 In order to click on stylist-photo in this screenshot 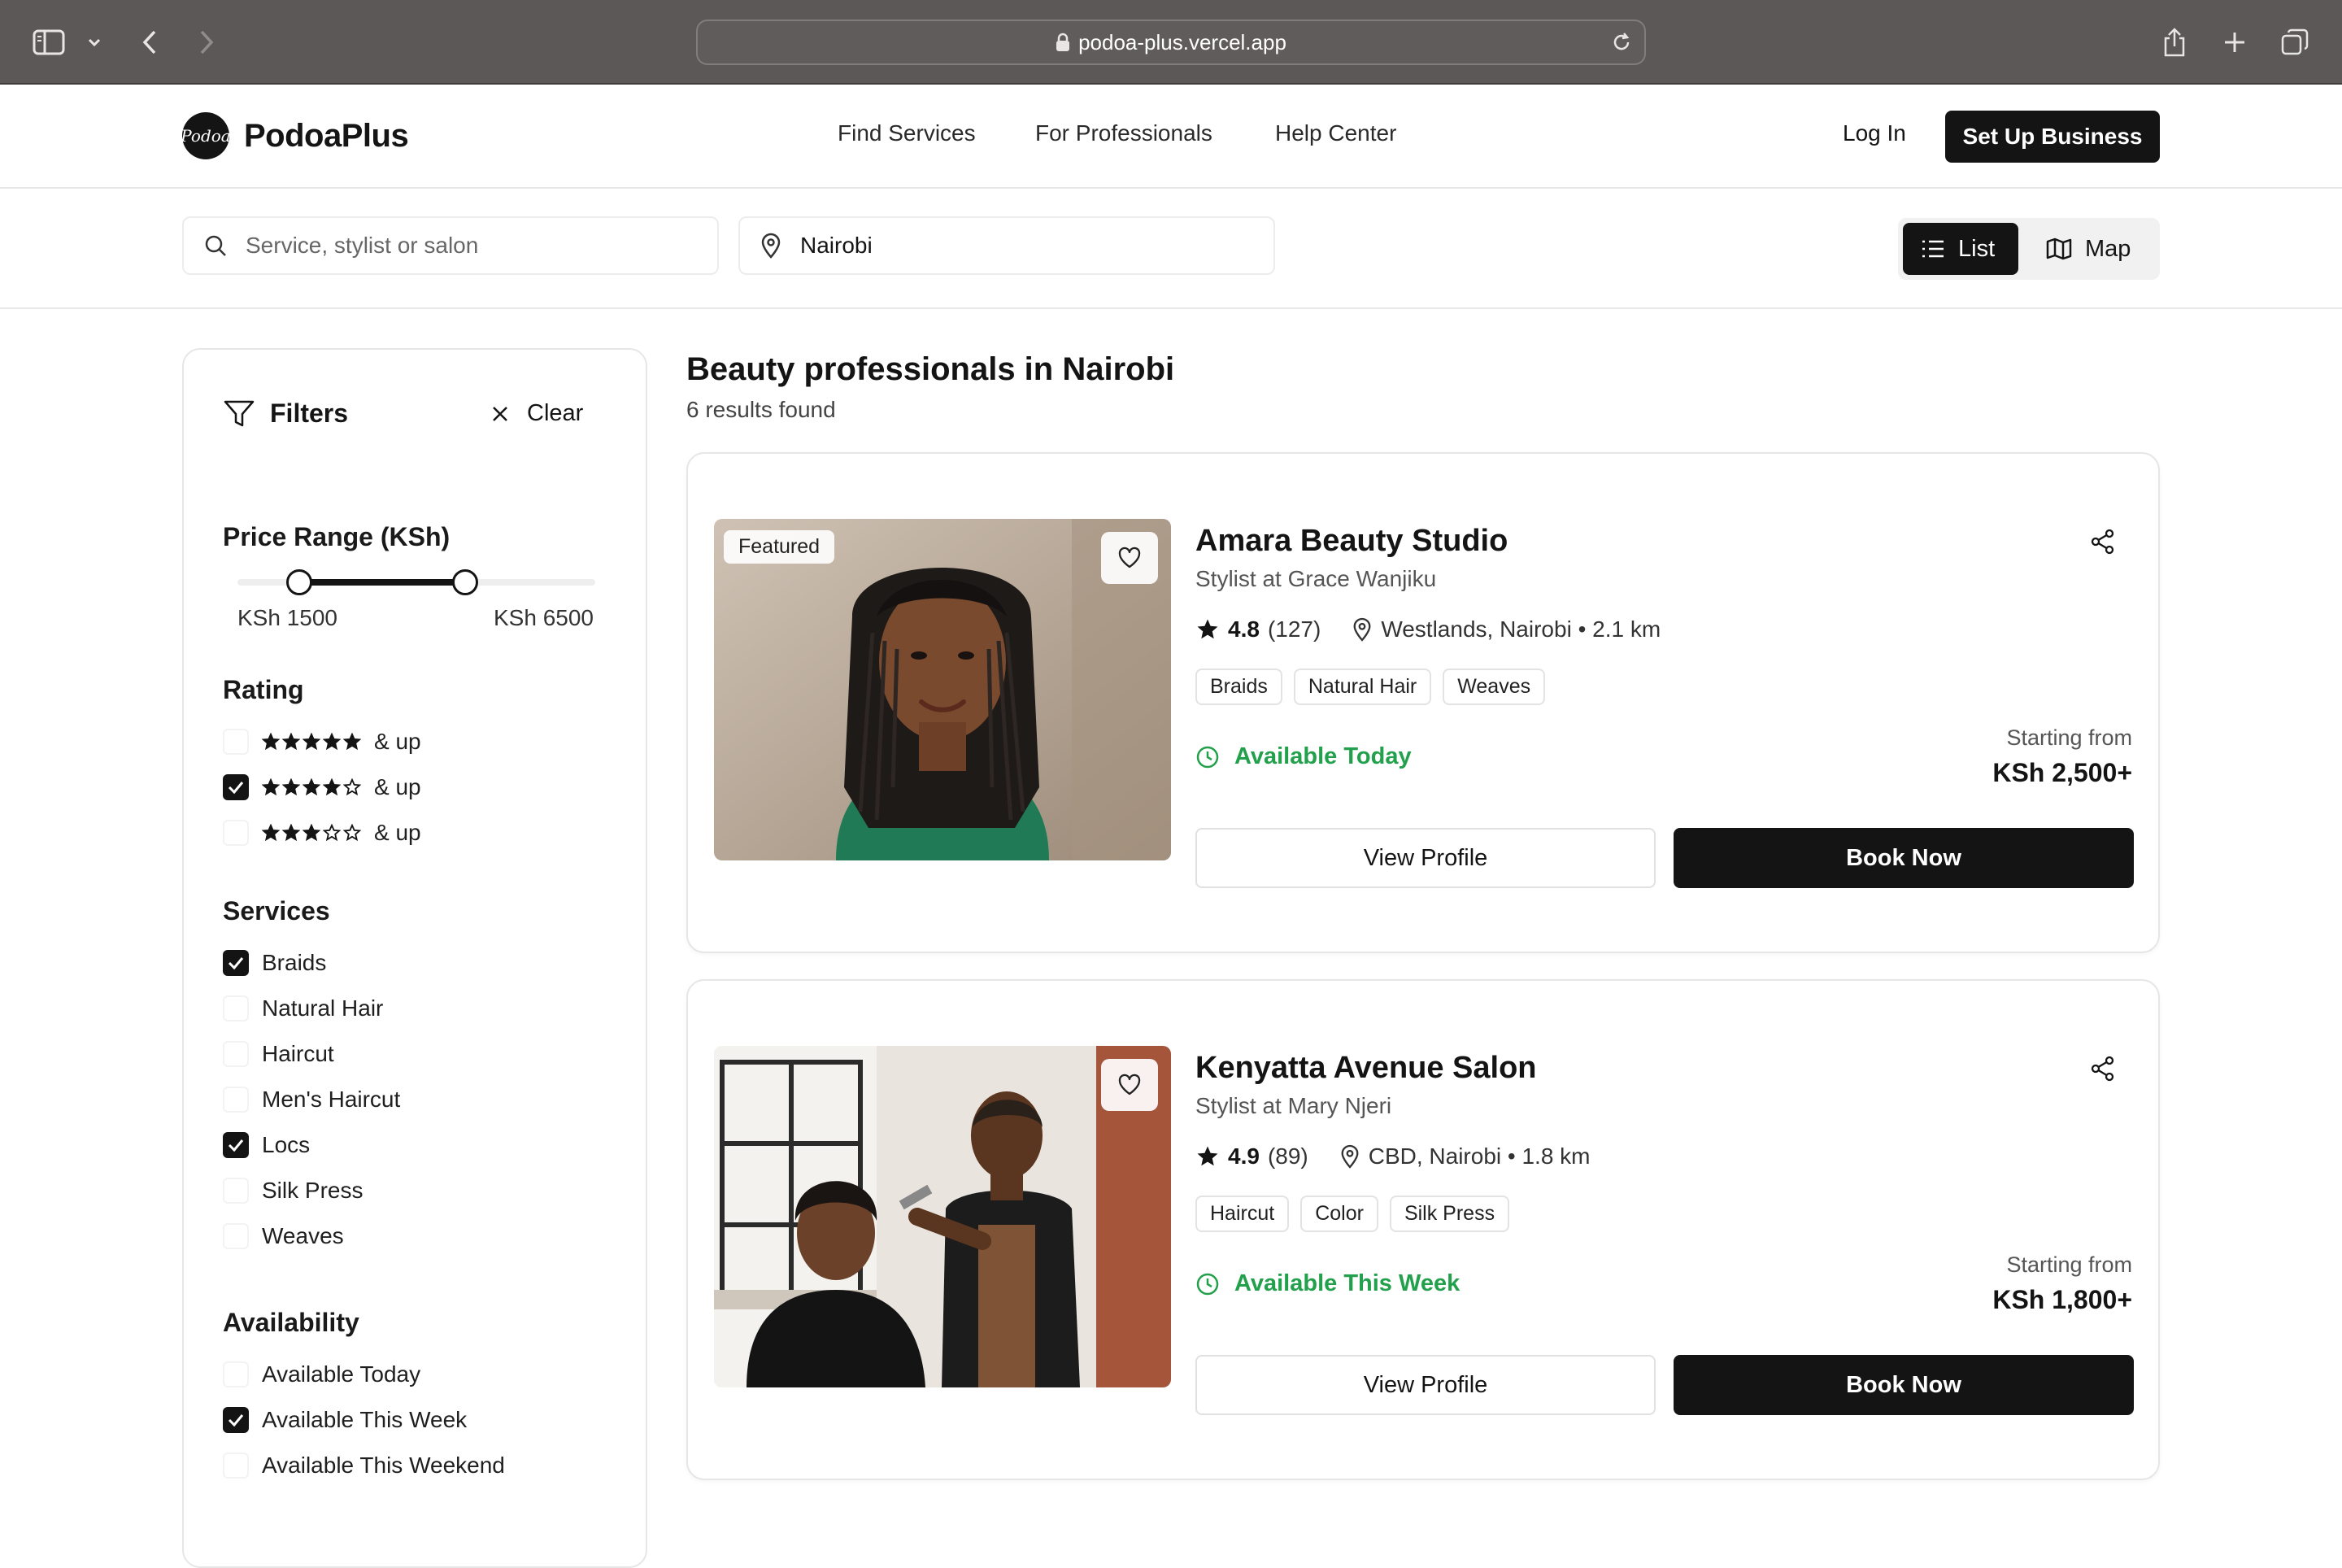, I will do `click(943, 1216)`.